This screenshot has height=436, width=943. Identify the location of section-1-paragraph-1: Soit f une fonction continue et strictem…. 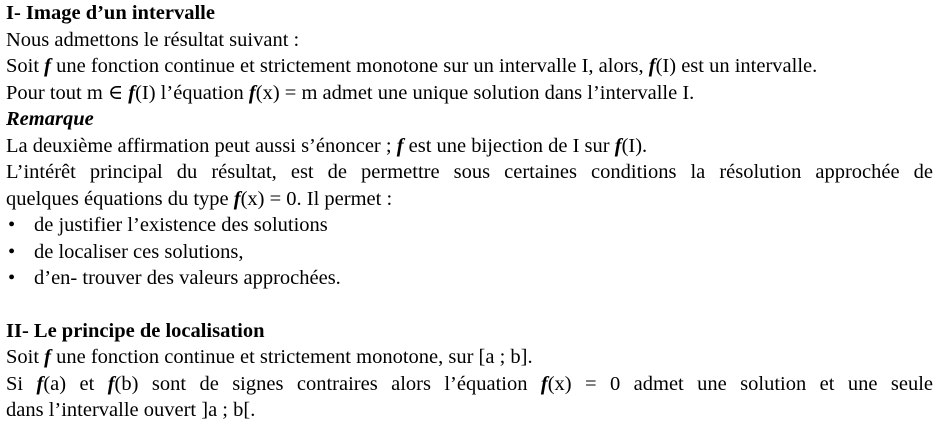
(412, 66).